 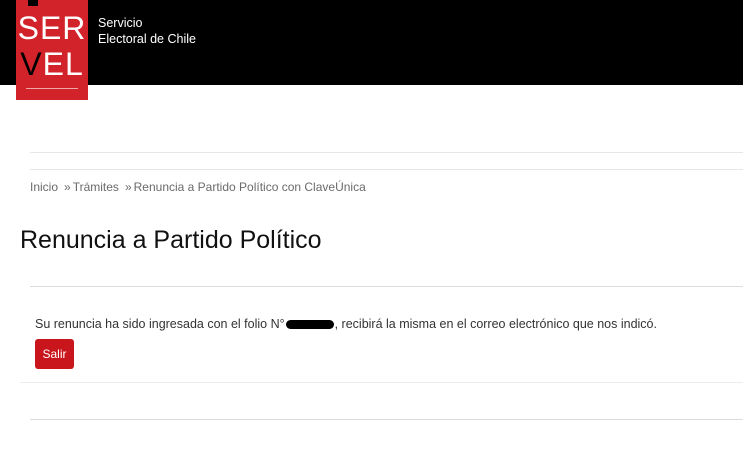 What do you see at coordinates (44, 187) in the screenshot?
I see `breadcrumb-link-inicio: Inicio` at bounding box center [44, 187].